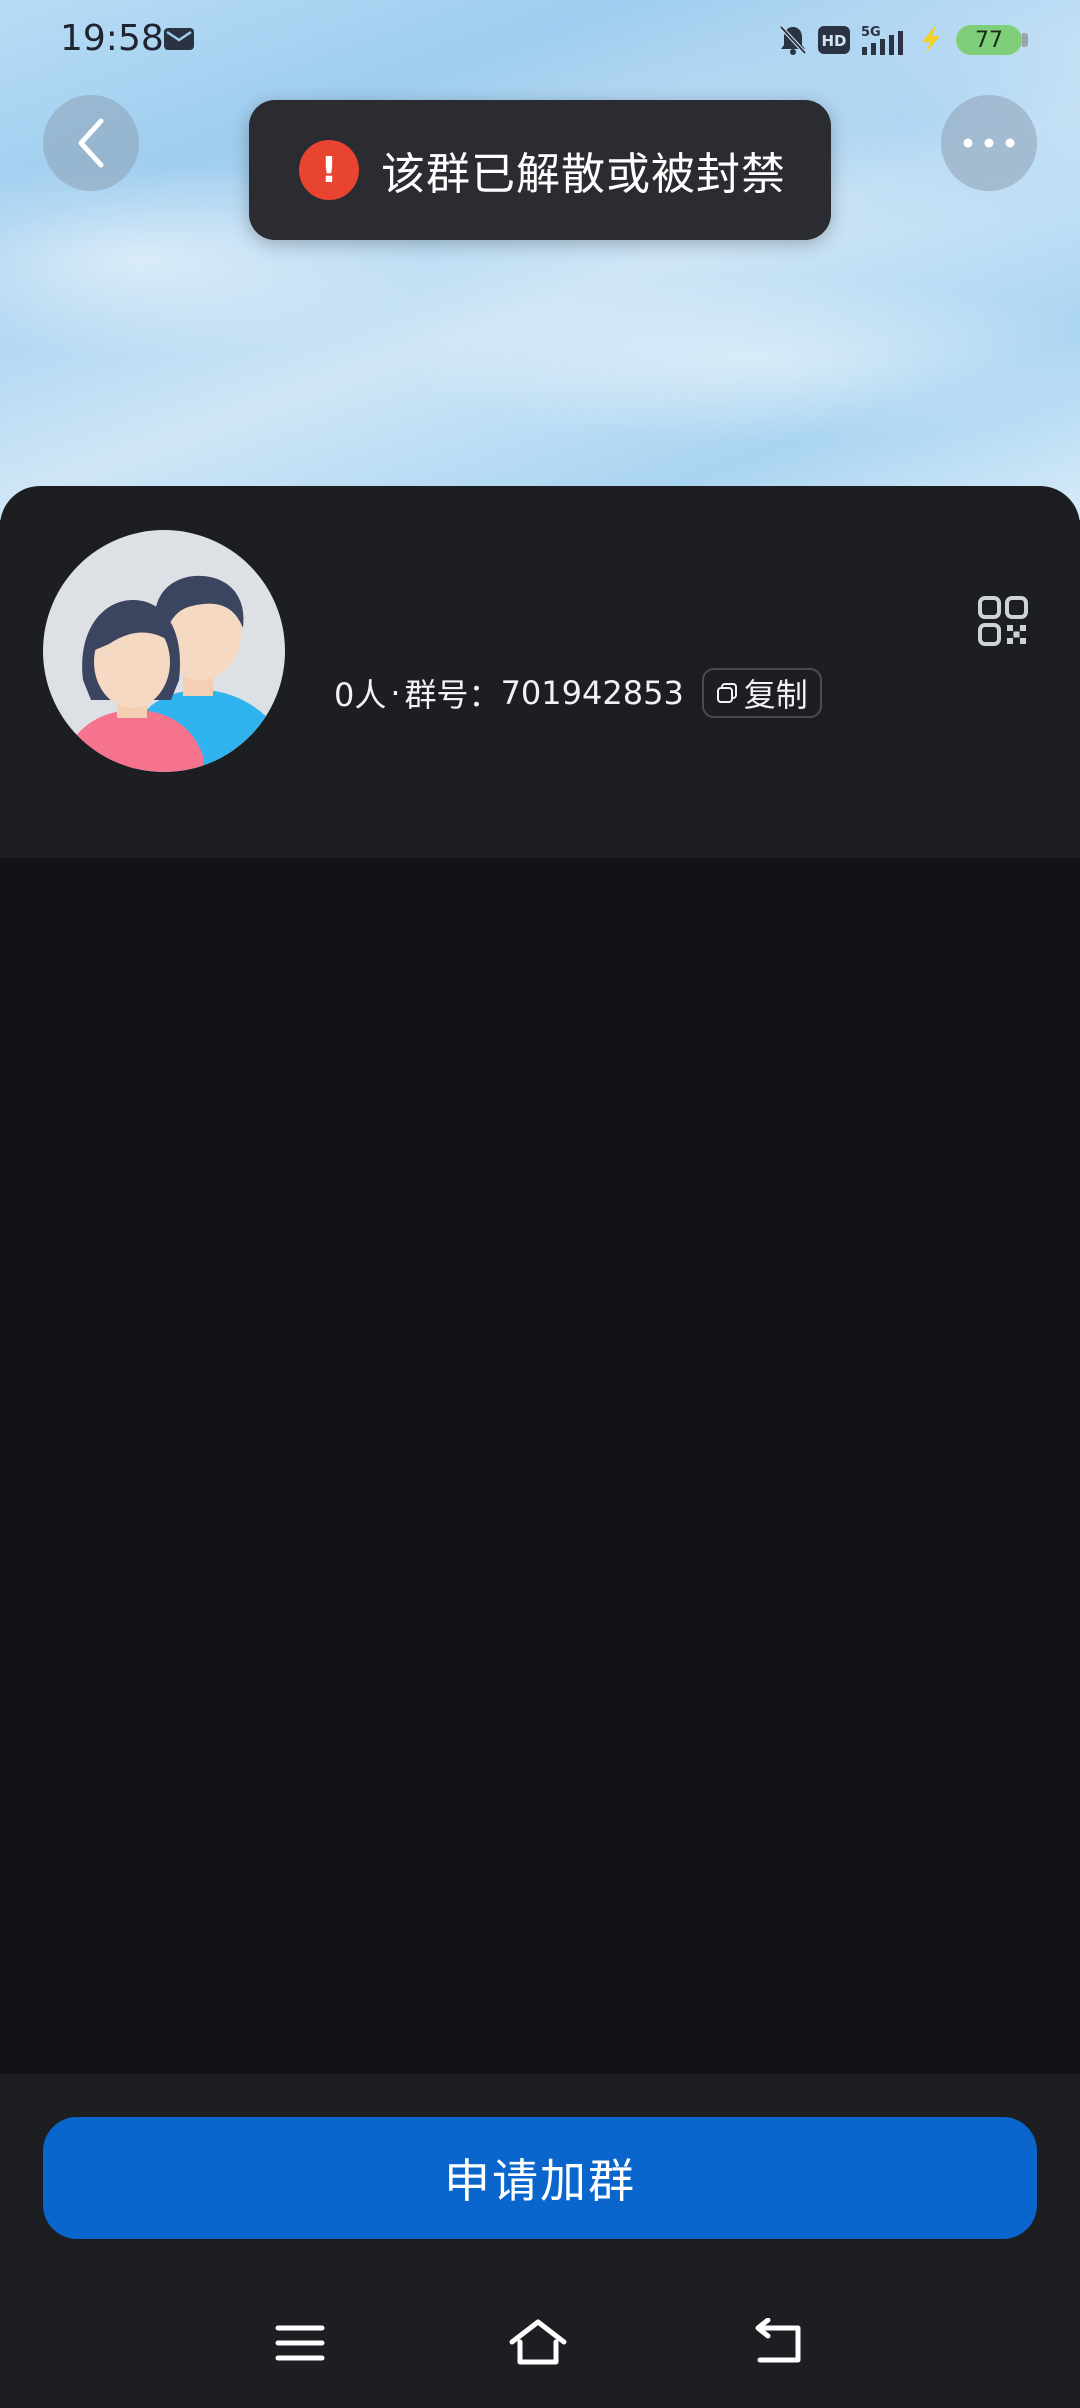 The width and height of the screenshot is (1080, 2408). I want to click on apply-join-button: 申请加群, so click(540, 2178).